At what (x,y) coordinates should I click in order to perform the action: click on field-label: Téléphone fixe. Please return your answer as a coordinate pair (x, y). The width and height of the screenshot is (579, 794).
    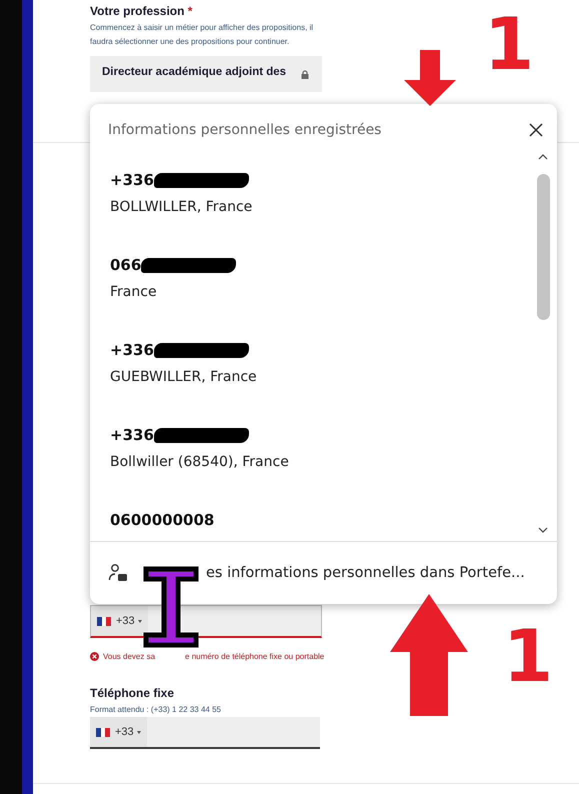
    Looking at the image, I should click on (133, 692).